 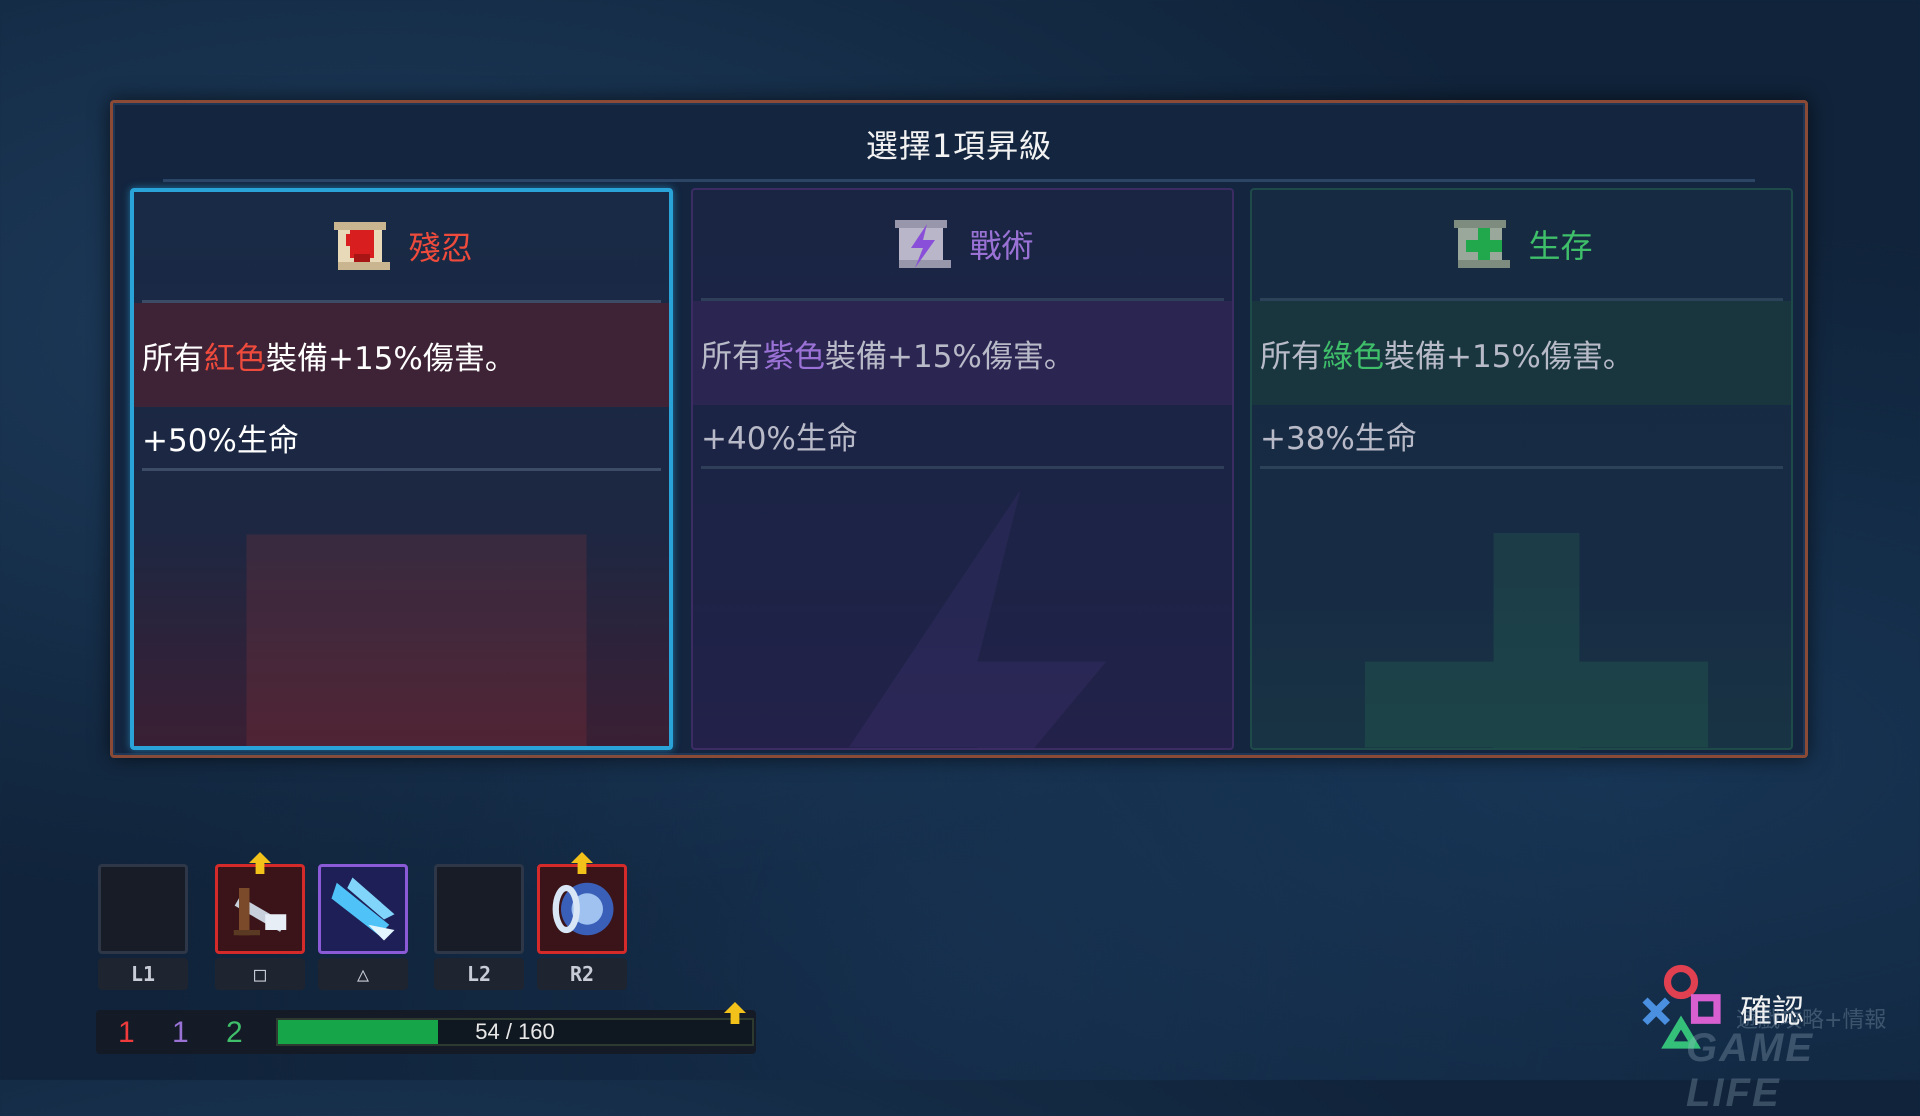 I want to click on crossbow-weapon-icon, so click(x=260, y=912).